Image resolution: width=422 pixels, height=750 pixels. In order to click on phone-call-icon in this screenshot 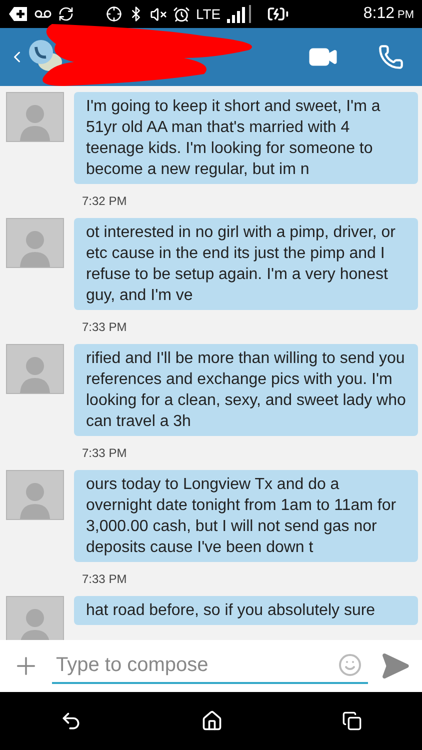, I will do `click(391, 57)`.